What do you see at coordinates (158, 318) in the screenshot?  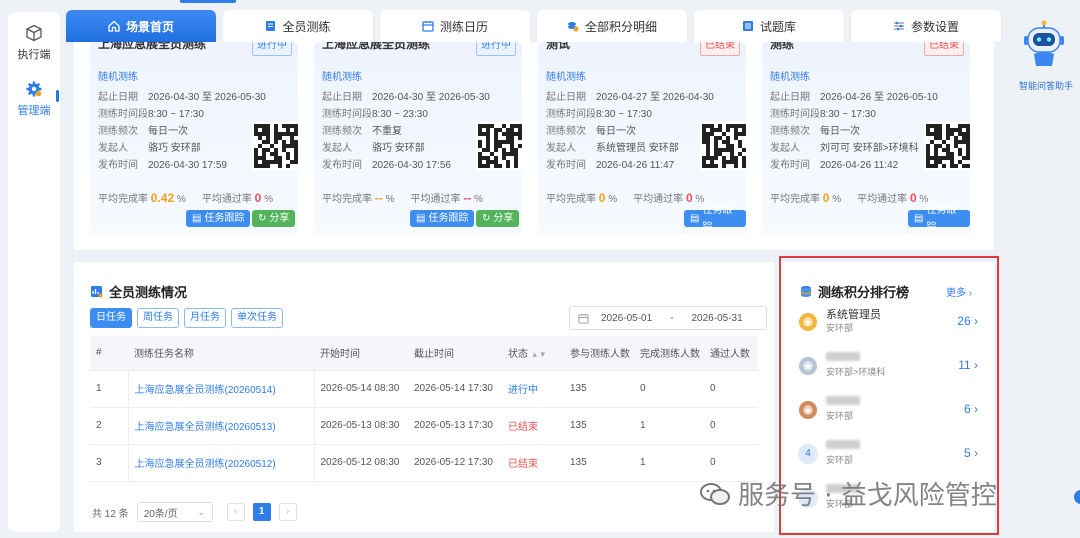 I see `filter-weekly: 周任务` at bounding box center [158, 318].